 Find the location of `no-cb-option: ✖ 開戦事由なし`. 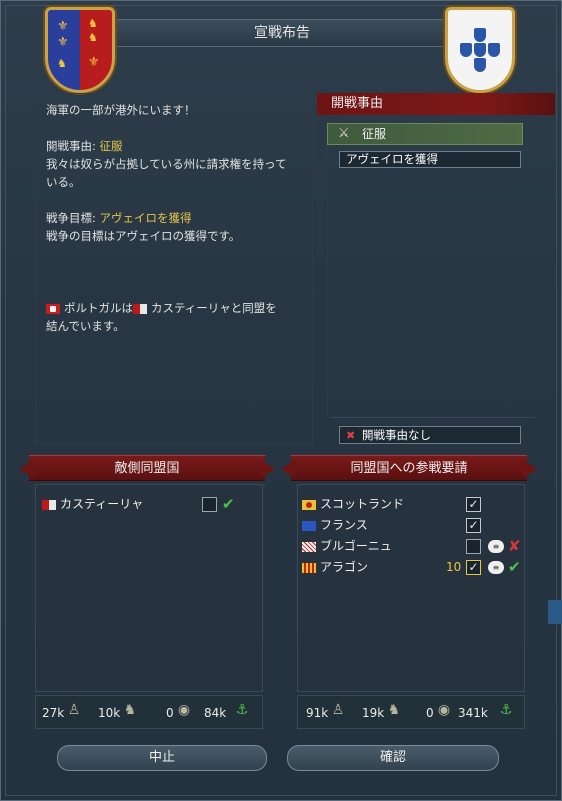

no-cb-option: ✖ 開戦事由なし is located at coordinates (430, 435).